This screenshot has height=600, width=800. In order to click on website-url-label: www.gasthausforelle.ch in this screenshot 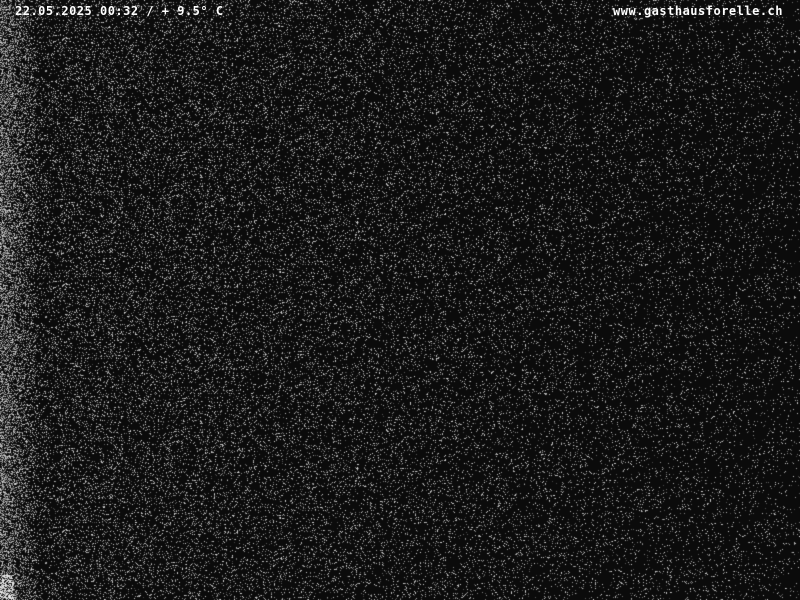, I will do `click(698, 11)`.